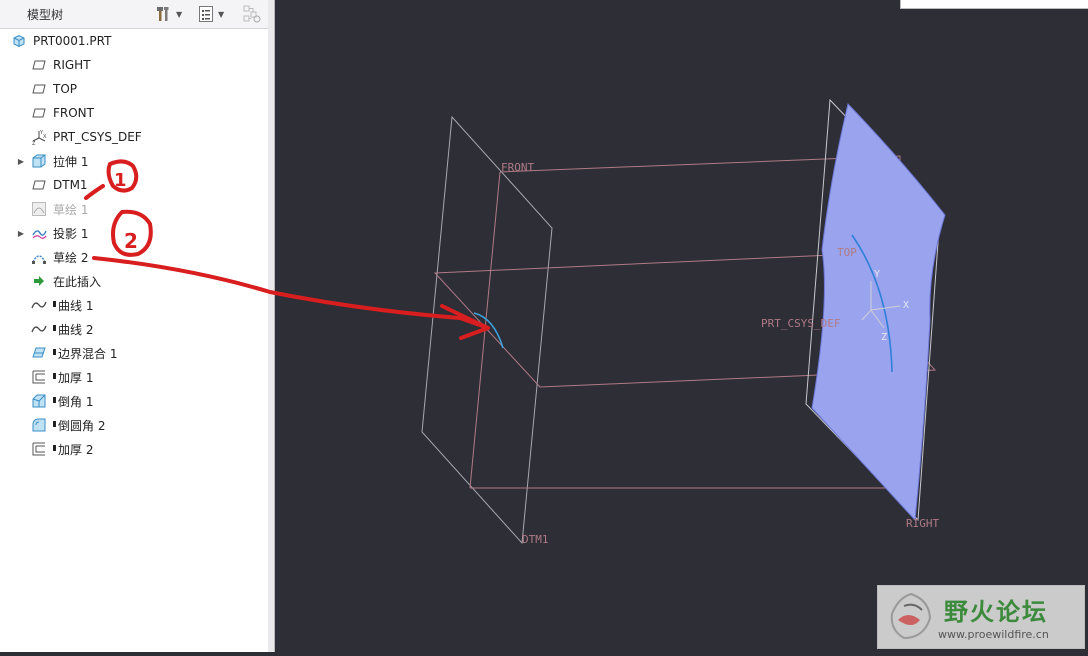 This screenshot has height=656, width=1088. I want to click on annotation-overlay: 1 2, so click(287, 249).